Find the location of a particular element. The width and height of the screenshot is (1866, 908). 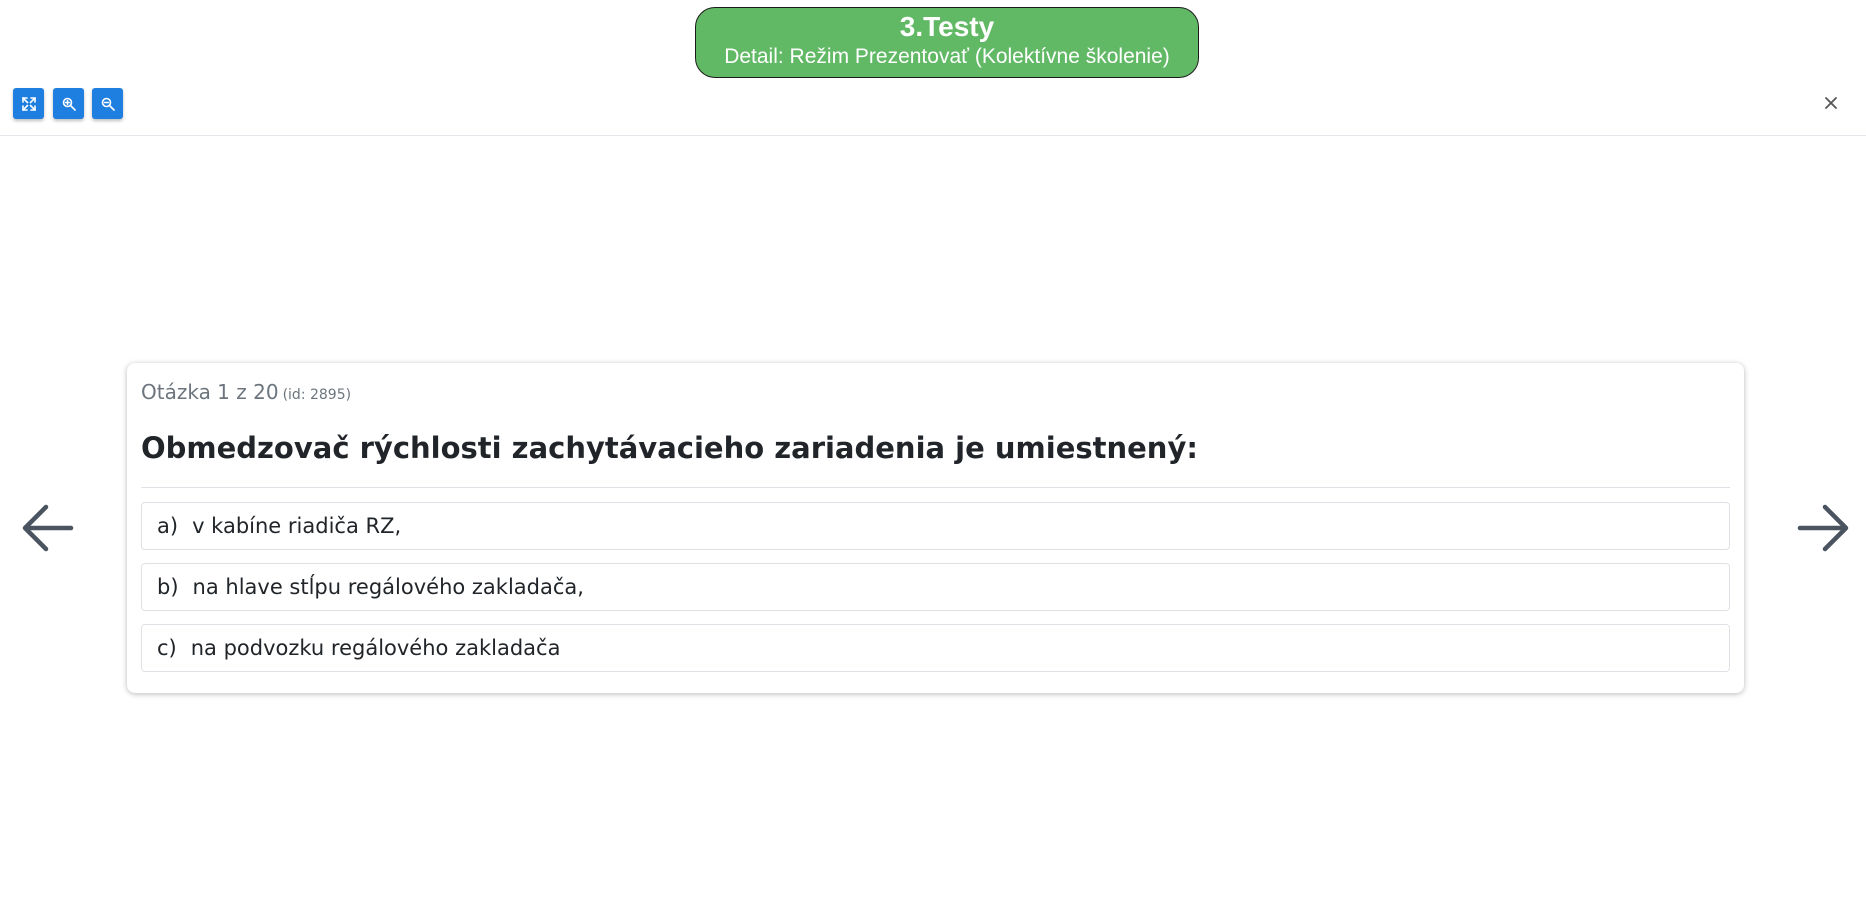

fullscreen-button is located at coordinates (28, 103).